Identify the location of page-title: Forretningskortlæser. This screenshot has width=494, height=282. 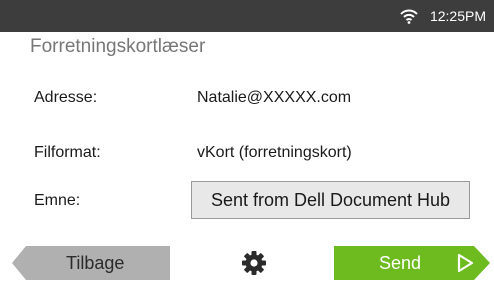
(118, 46).